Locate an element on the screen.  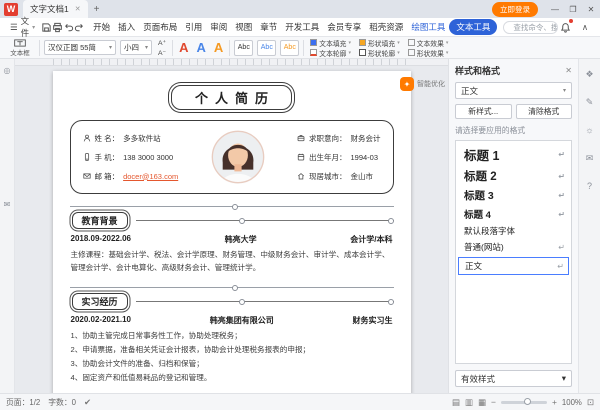
outline-view-icon: ▦ is located at coordinates (482, 402).